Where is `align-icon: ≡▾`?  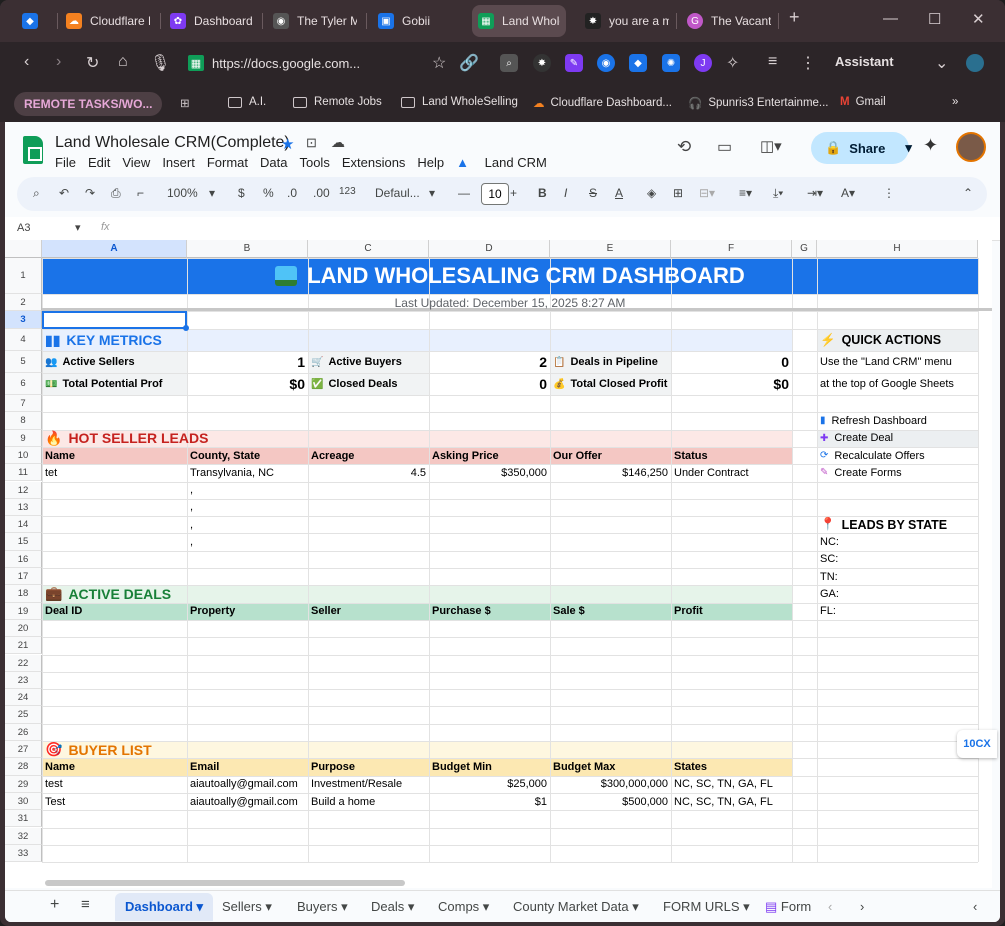 align-icon: ≡▾ is located at coordinates (745, 193).